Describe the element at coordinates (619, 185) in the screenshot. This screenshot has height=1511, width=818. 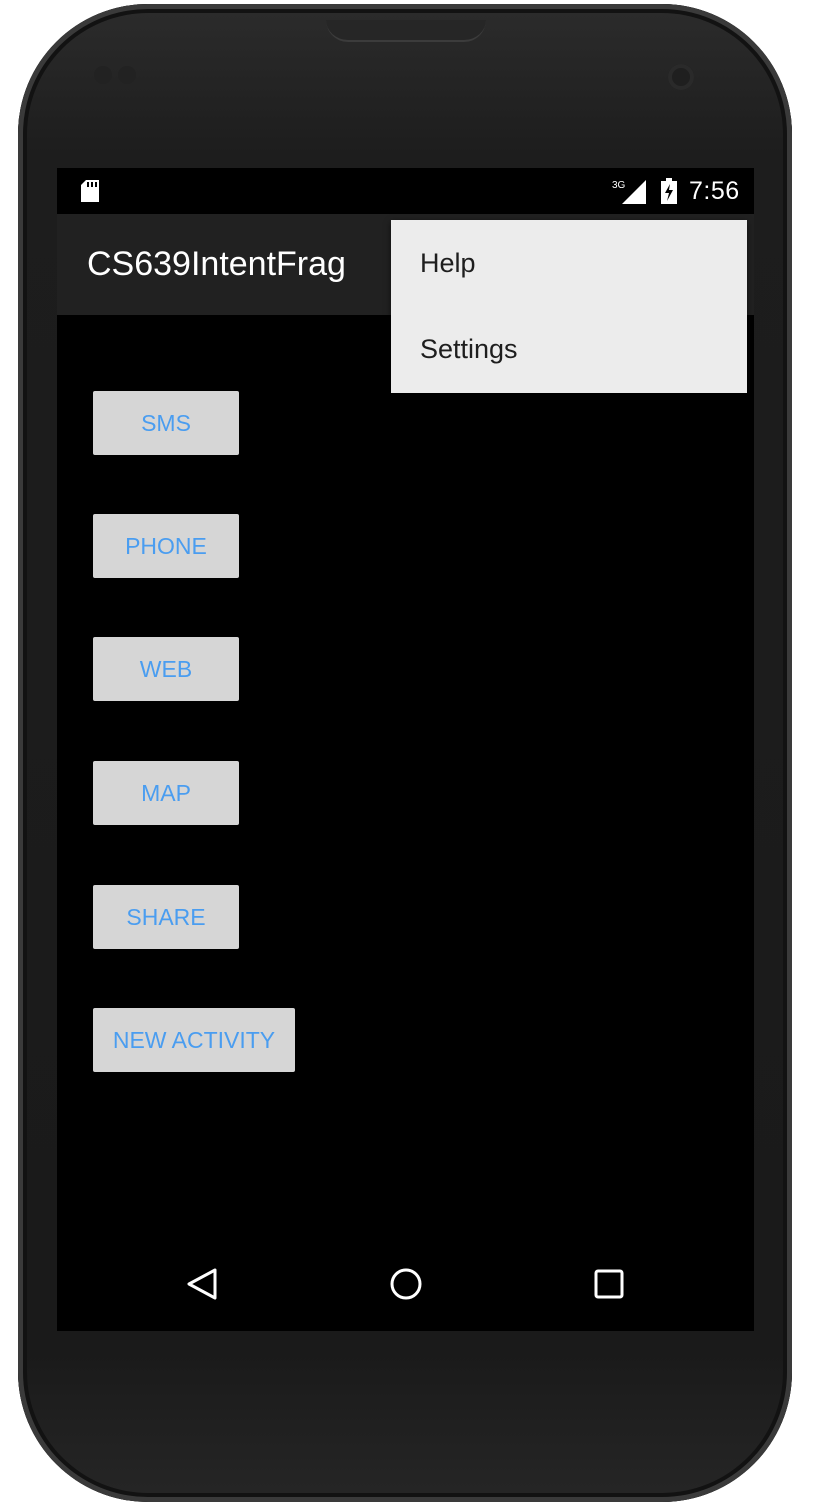
I see `network-type-label: 3G` at that location.